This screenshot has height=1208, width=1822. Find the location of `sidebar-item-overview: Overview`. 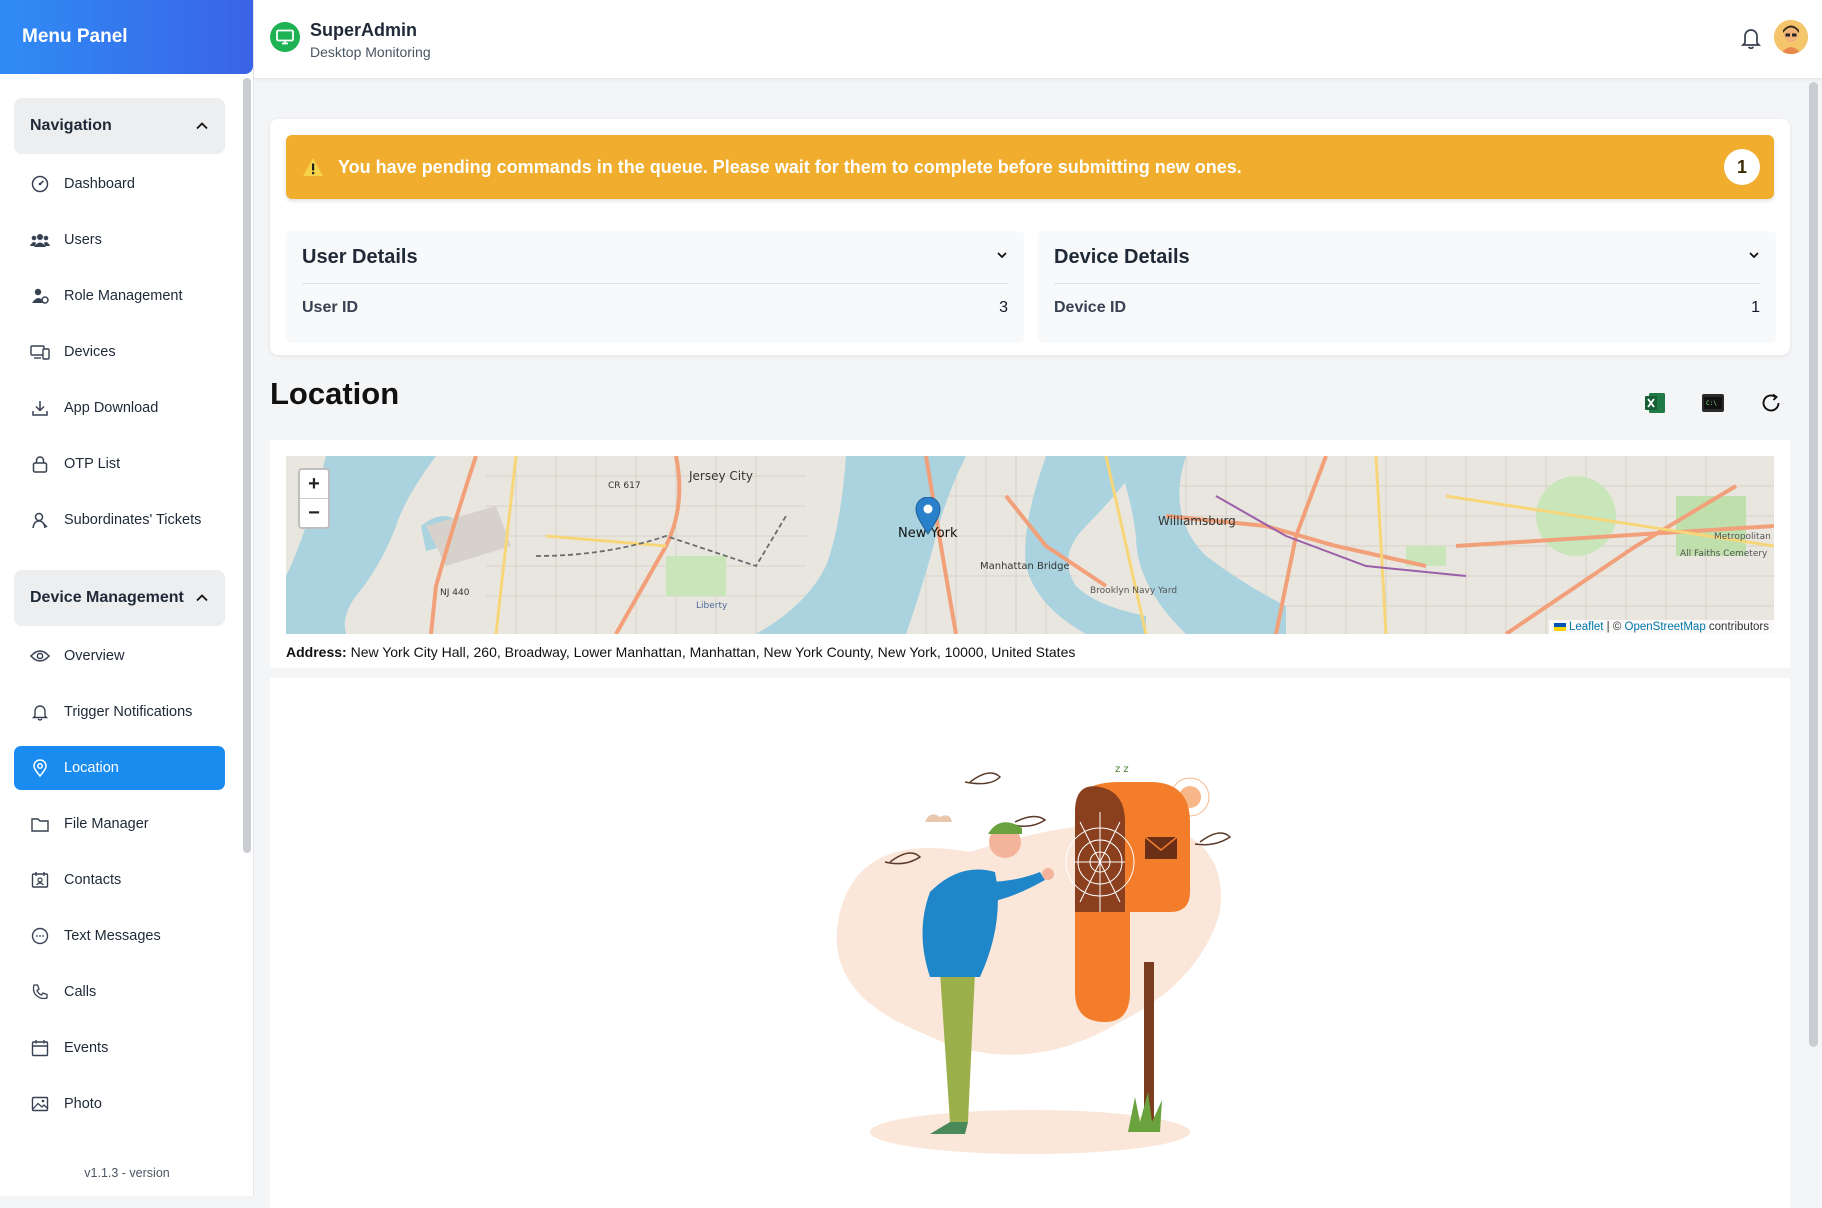

sidebar-item-overview: Overview is located at coordinates (119, 656).